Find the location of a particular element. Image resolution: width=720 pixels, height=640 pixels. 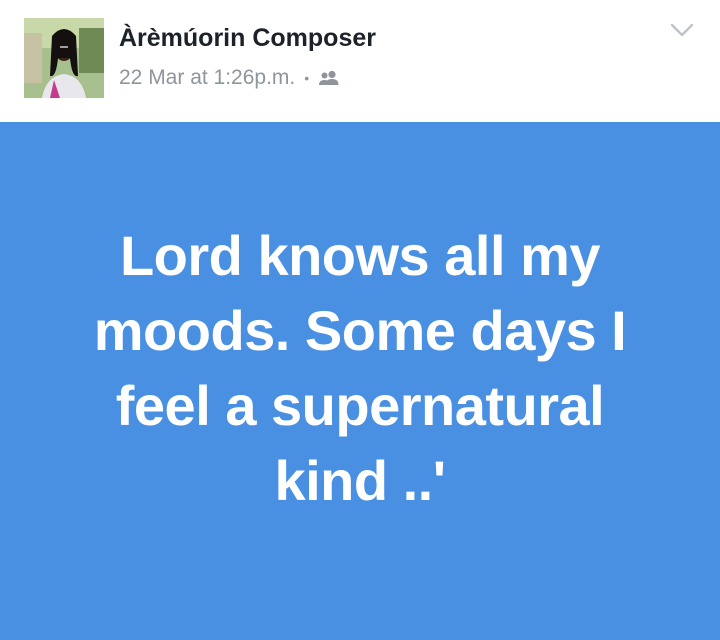

friends-icon is located at coordinates (329, 78).